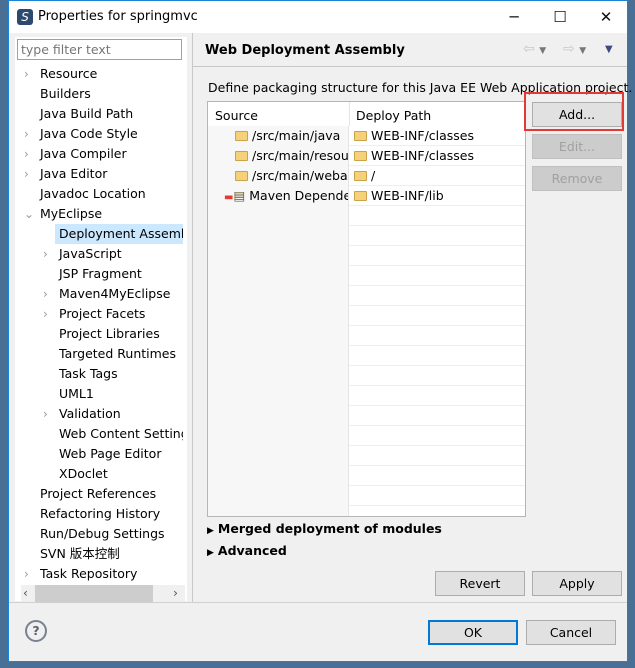  What do you see at coordinates (119, 454) in the screenshot?
I see `tree-item: Web Page Editor` at bounding box center [119, 454].